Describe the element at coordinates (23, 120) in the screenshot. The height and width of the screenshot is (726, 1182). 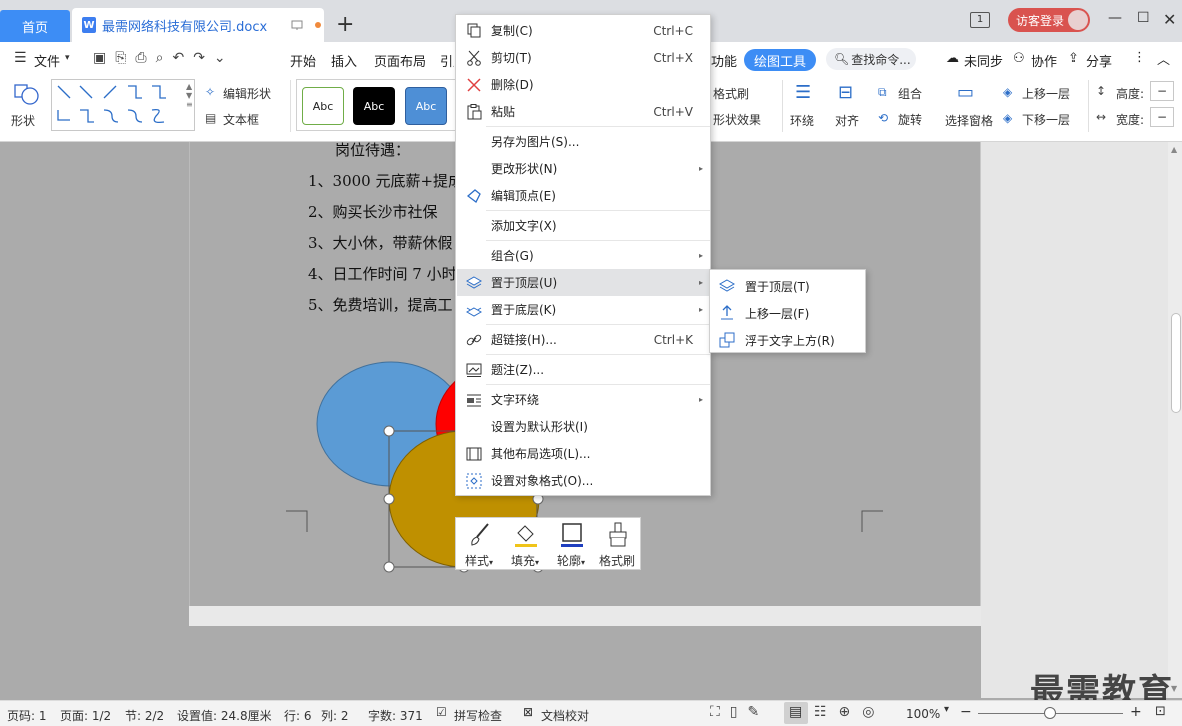
I see `shape-label: 形状` at that location.